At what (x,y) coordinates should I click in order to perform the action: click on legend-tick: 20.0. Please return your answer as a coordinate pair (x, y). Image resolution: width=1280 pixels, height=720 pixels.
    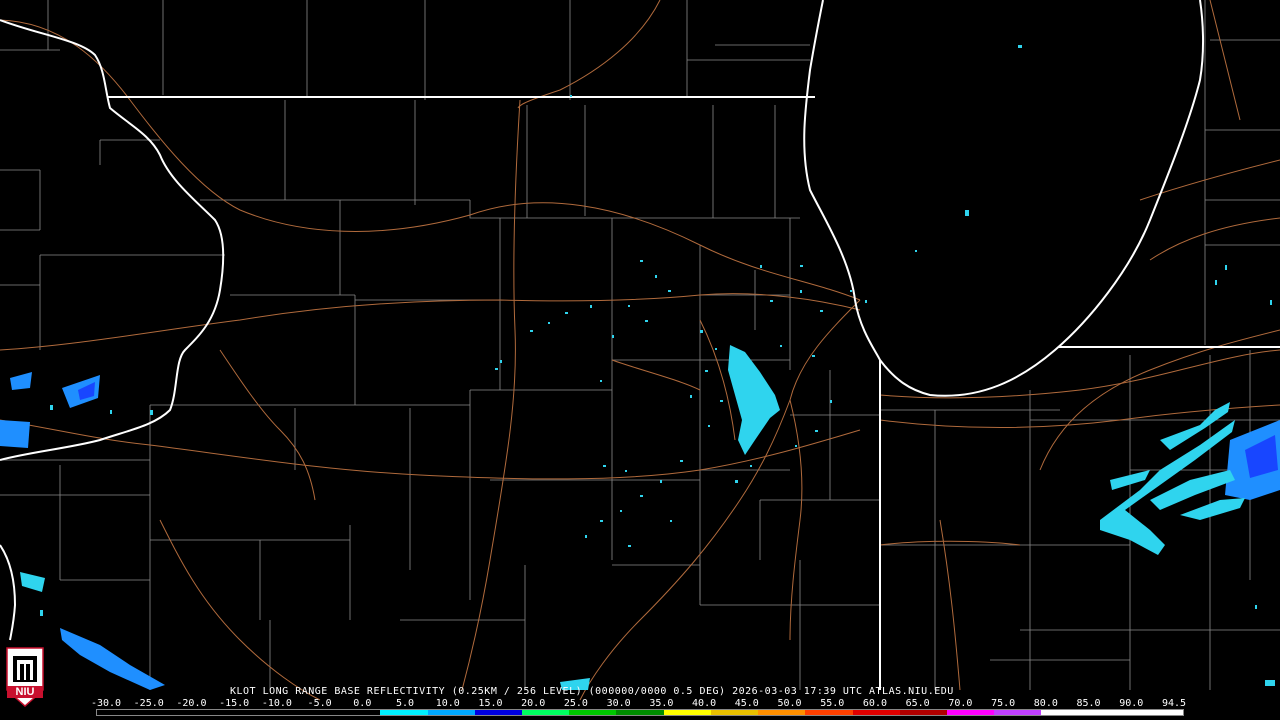
    Looking at the image, I should click on (533, 703).